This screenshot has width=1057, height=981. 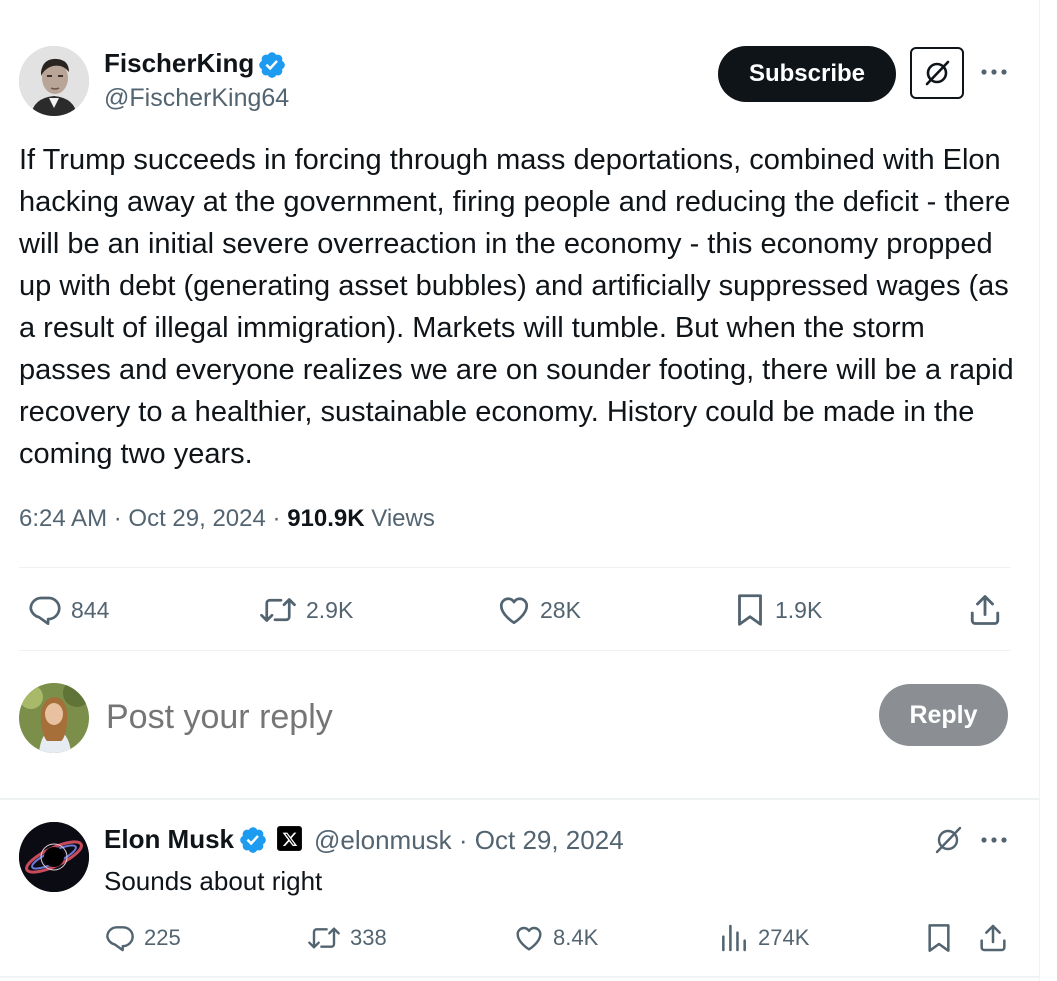 I want to click on affiliate-badge, so click(x=289, y=838).